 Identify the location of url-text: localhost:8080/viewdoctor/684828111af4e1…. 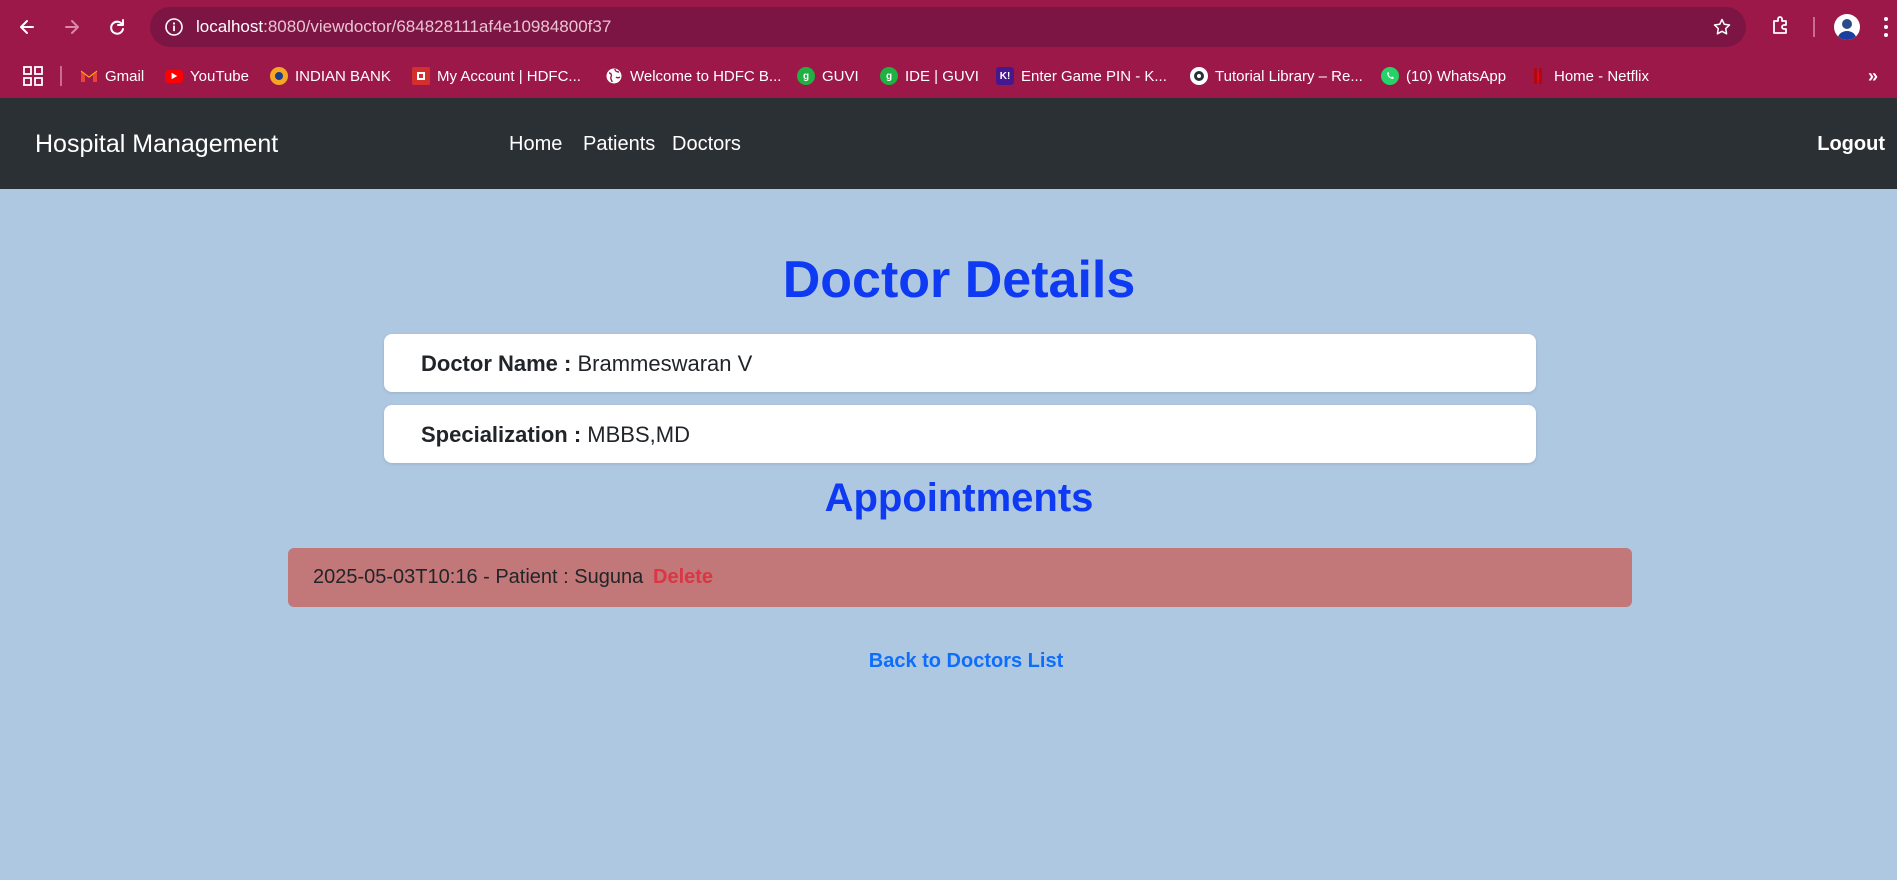
(403, 27).